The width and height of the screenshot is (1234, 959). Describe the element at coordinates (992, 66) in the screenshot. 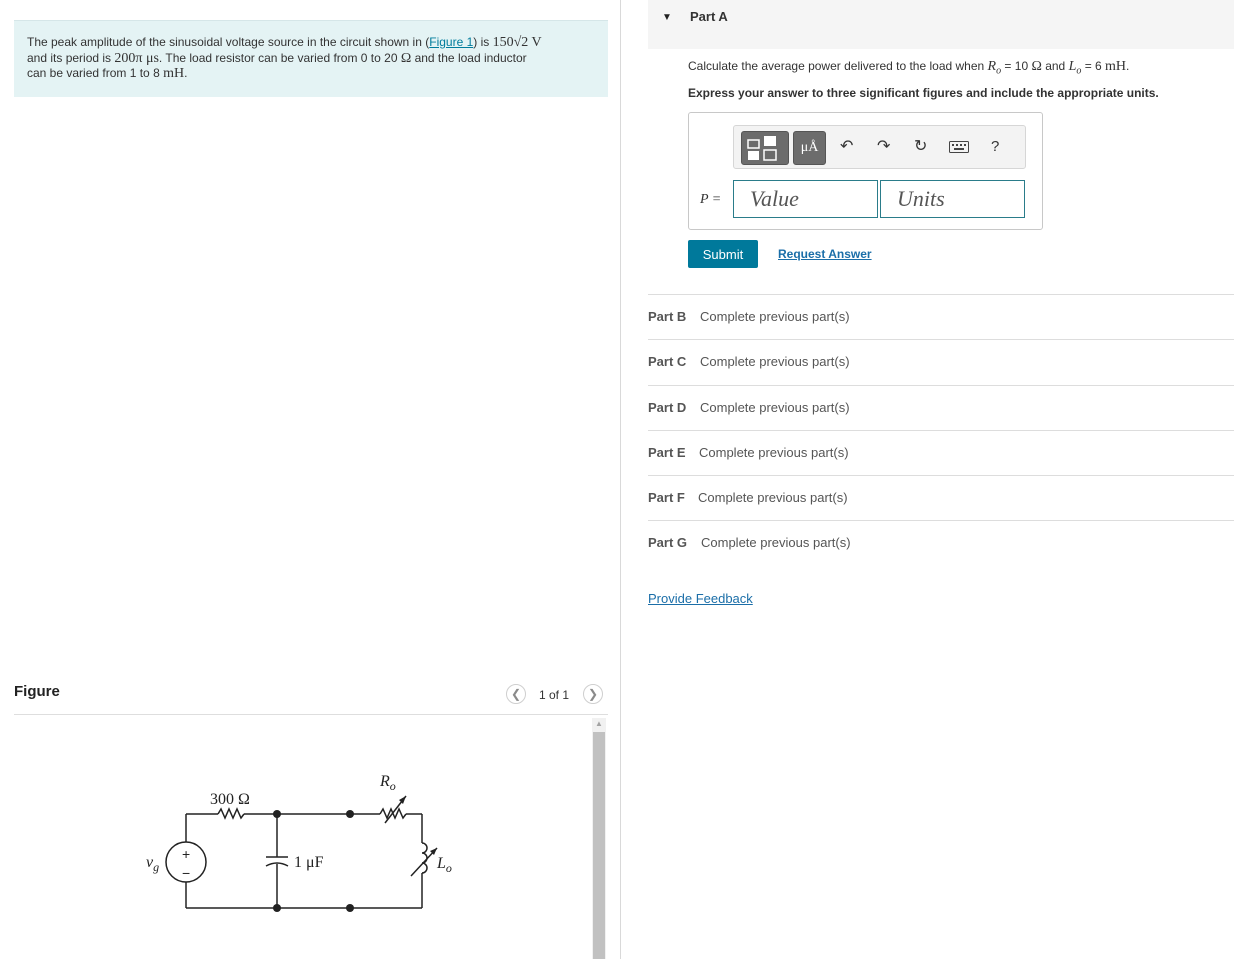

I see `r-symbol: R` at that location.